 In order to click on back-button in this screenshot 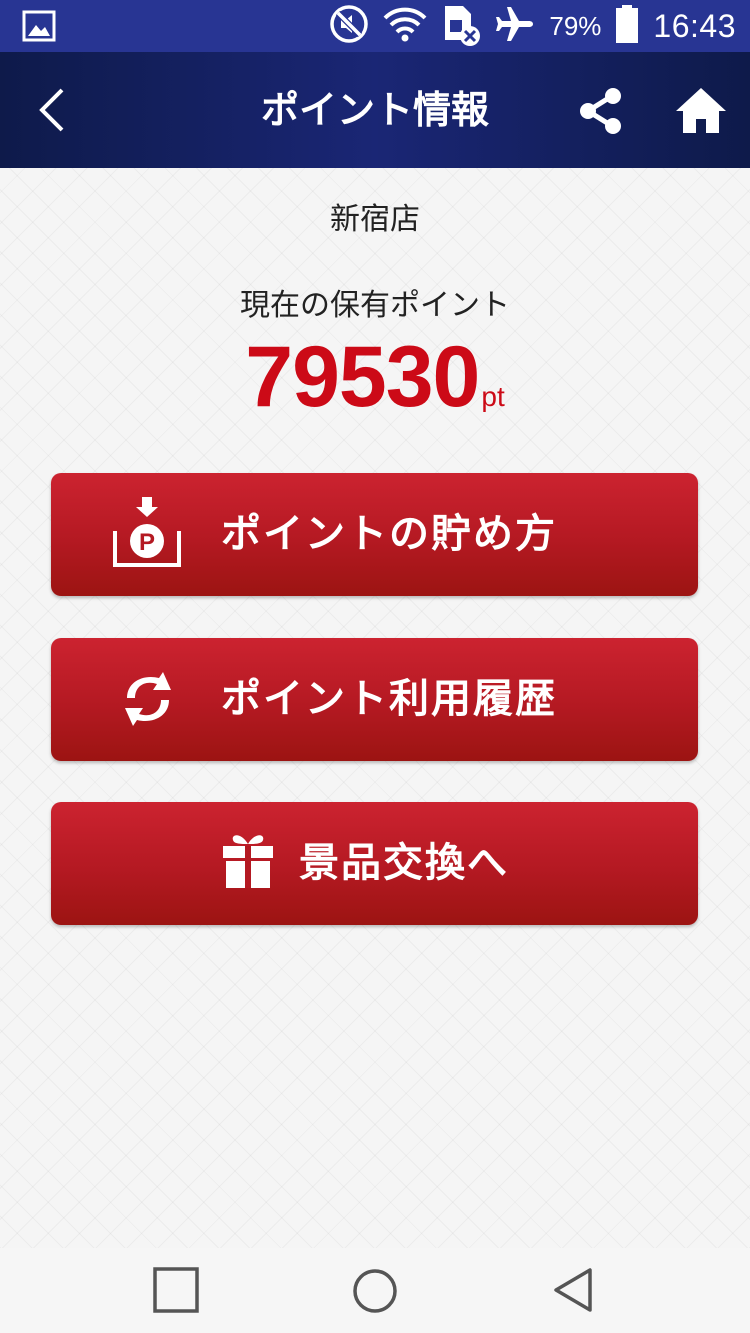, I will do `click(54, 110)`.